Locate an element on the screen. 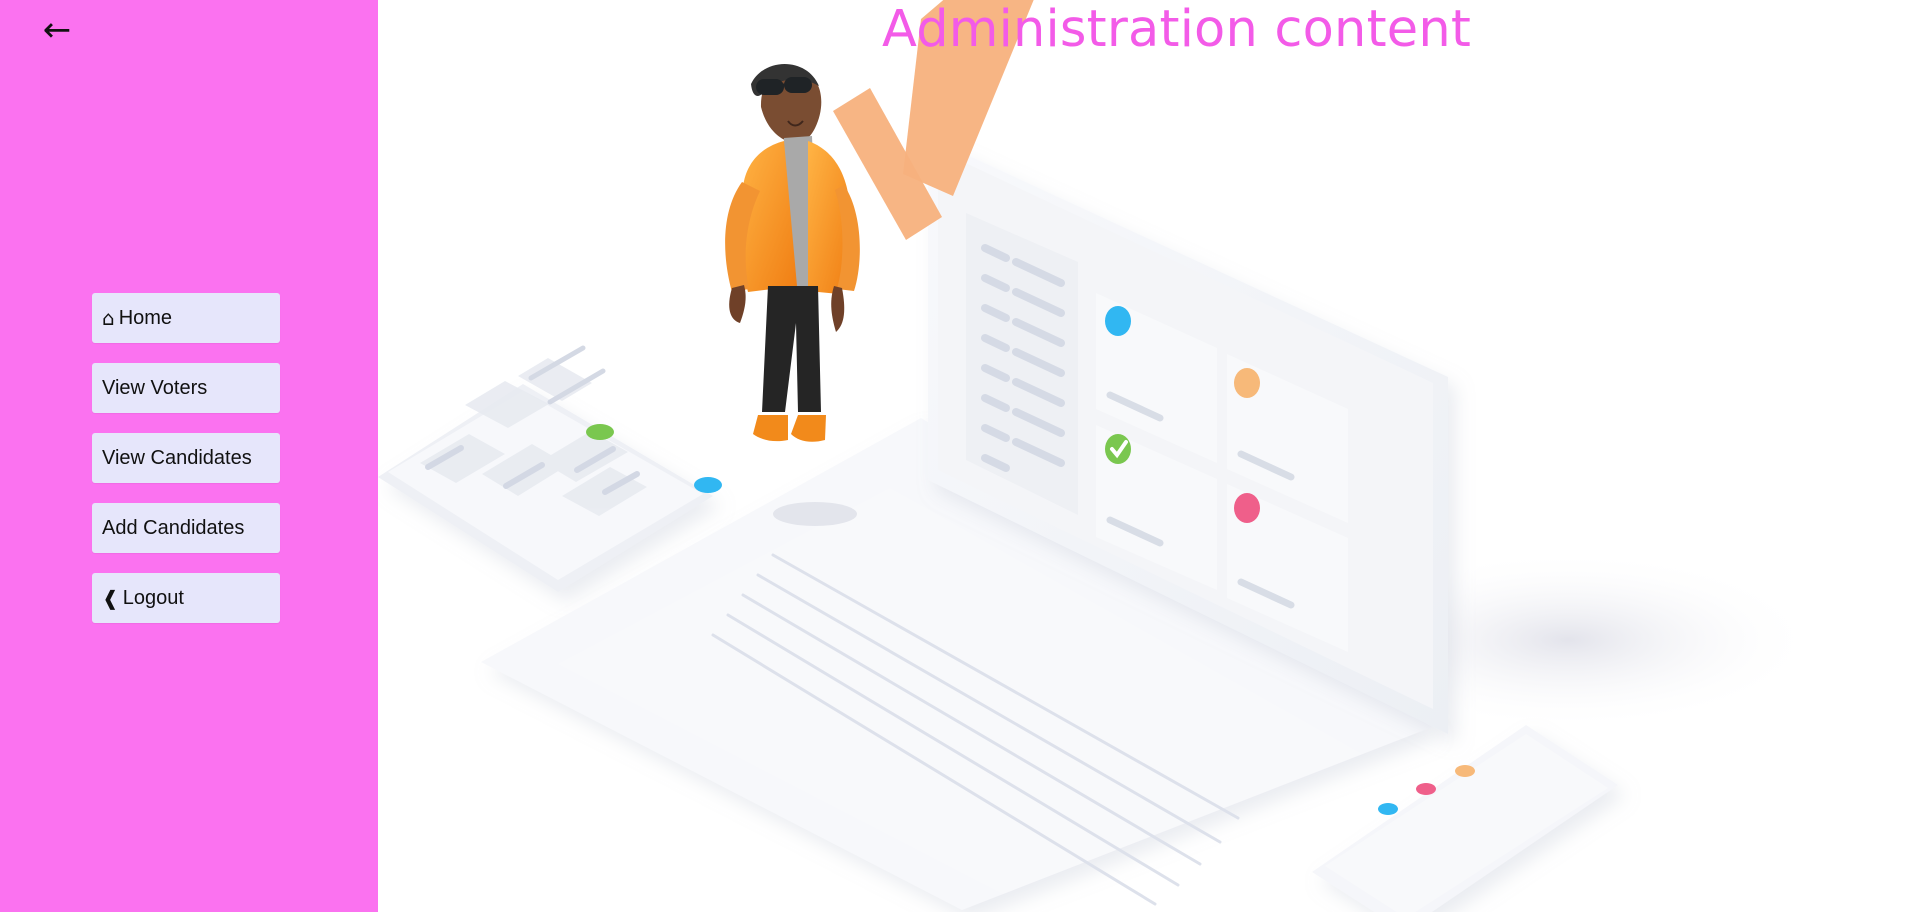 This screenshot has width=1907, height=912. home-label: Home is located at coordinates (145, 317).